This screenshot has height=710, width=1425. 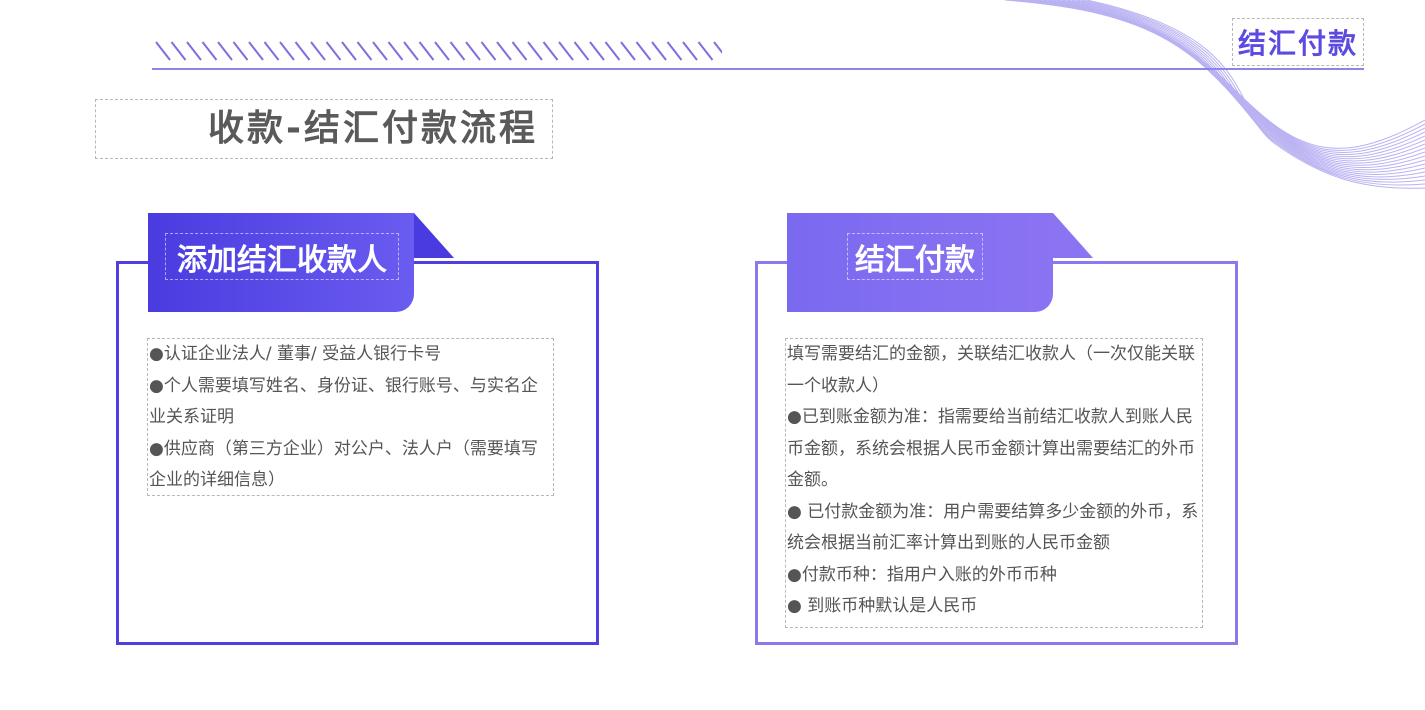 I want to click on list-item: ●个人需要填写姓名、身份证、银行账号、与实名企业关系证明, so click(x=343, y=401).